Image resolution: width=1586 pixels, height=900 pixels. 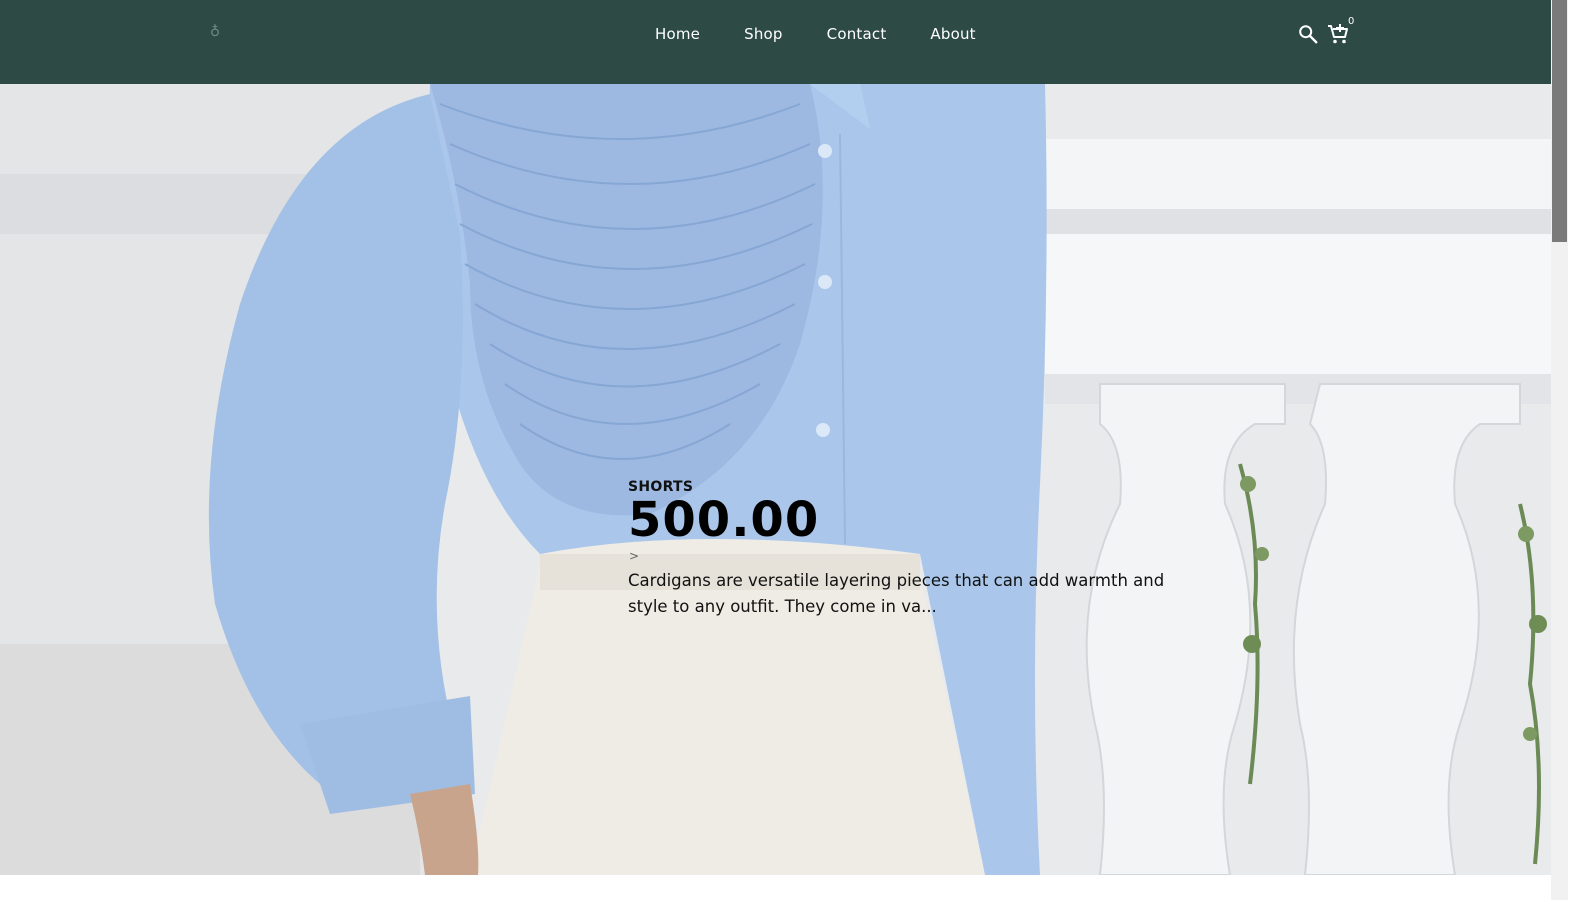 What do you see at coordinates (1308, 34) in the screenshot?
I see `search-icon` at bounding box center [1308, 34].